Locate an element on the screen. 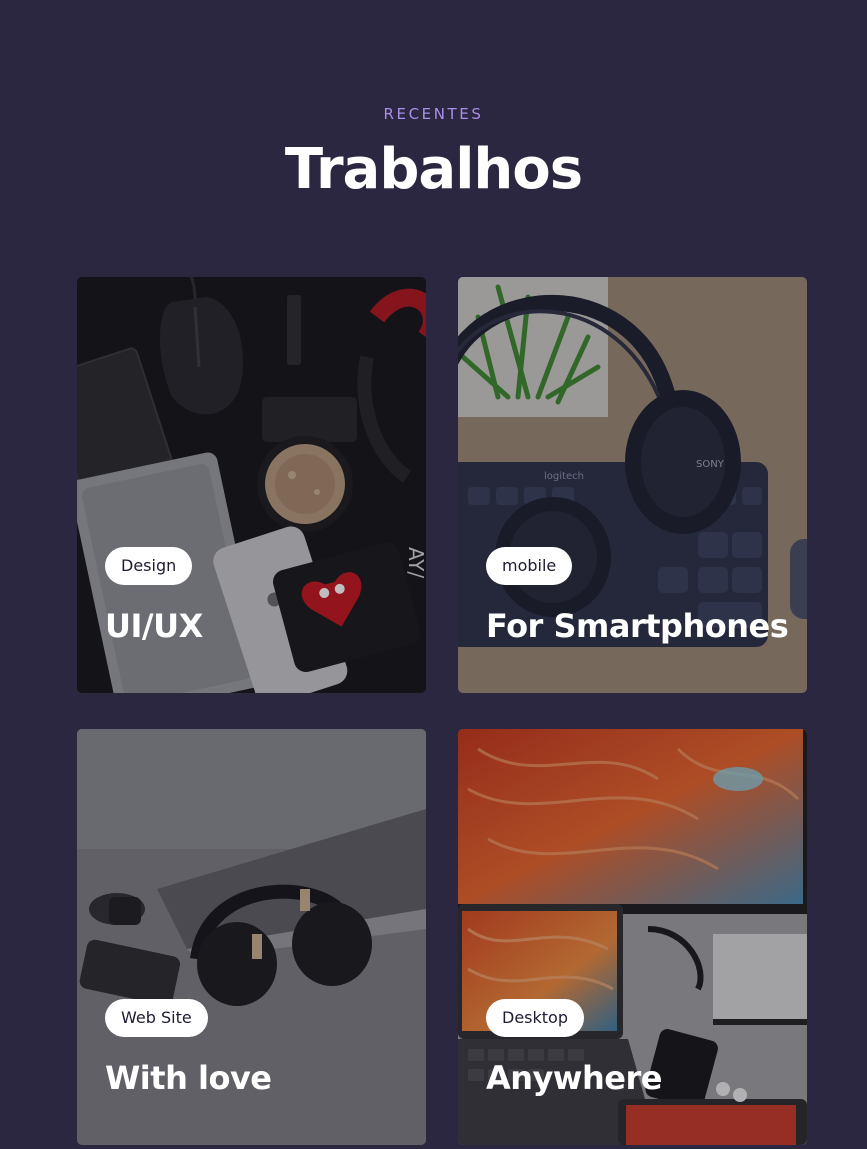 Image resolution: width=867 pixels, height=1149 pixels. project-tag: mobile is located at coordinates (529, 566).